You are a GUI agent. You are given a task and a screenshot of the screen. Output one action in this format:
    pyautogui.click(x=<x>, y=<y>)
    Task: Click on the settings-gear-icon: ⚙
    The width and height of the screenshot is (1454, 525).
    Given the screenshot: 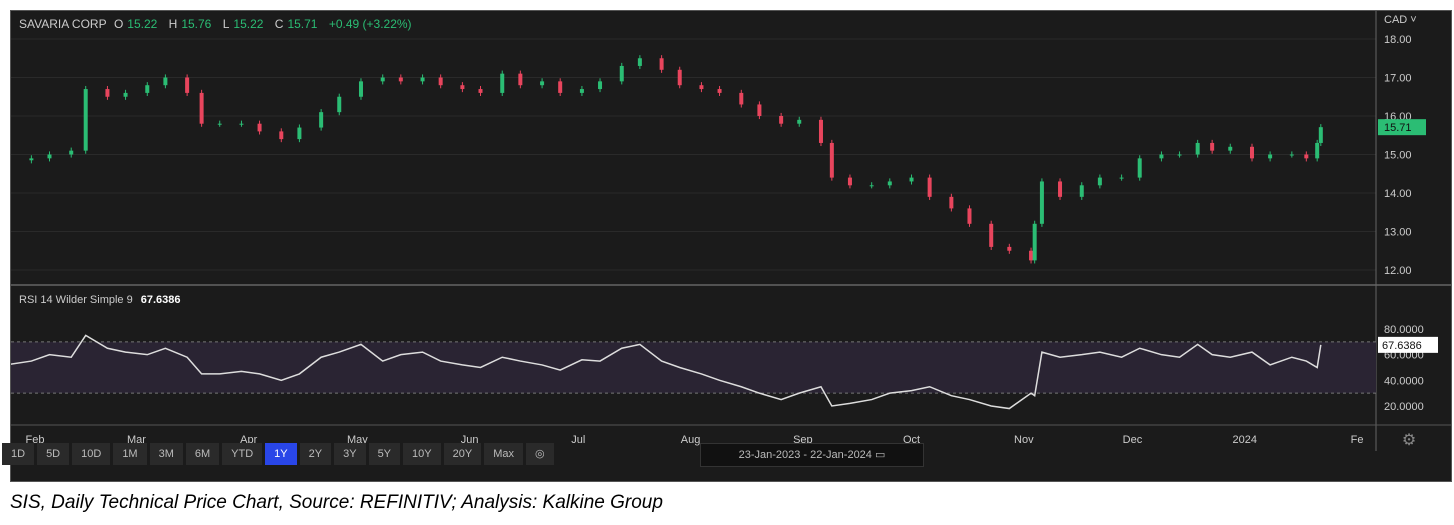 What is the action you would take?
    pyautogui.click(x=1409, y=440)
    